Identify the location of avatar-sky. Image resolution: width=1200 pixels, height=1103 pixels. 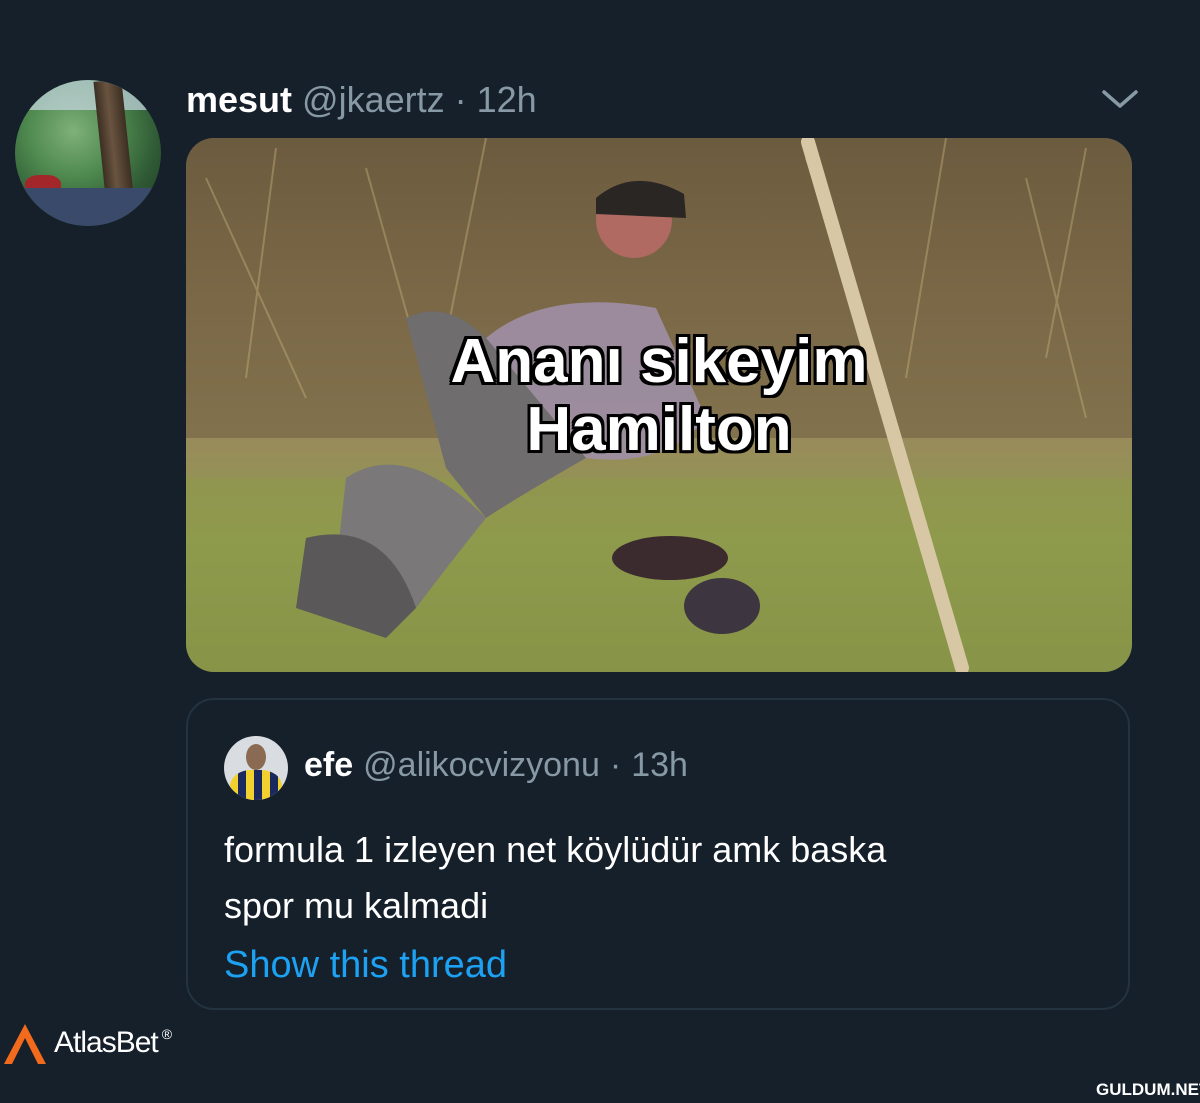
(88, 95).